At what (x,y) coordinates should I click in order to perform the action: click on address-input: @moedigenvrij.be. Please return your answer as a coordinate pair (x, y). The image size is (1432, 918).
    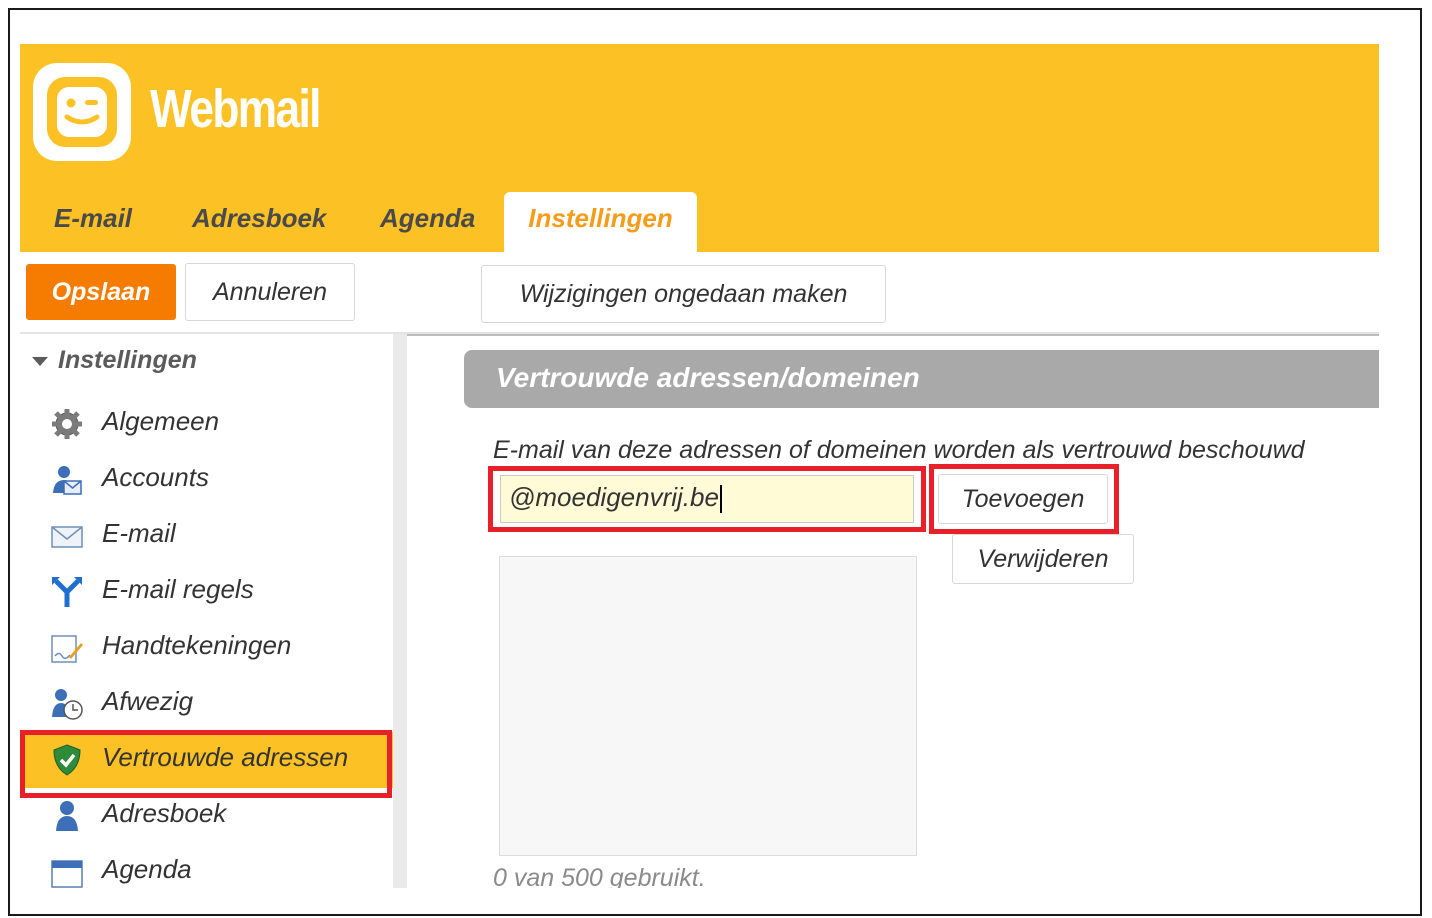
    Looking at the image, I should click on (707, 499).